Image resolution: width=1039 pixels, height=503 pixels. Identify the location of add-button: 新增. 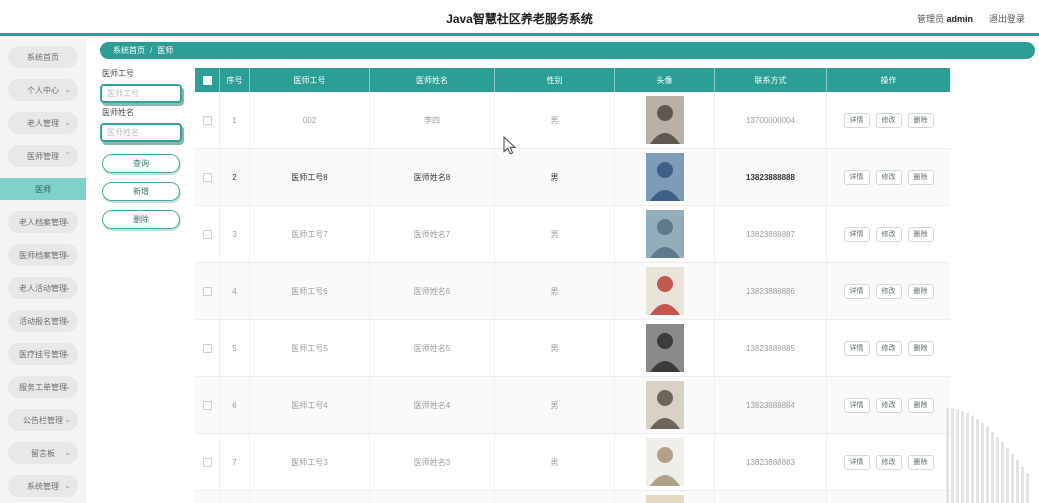
(141, 191).